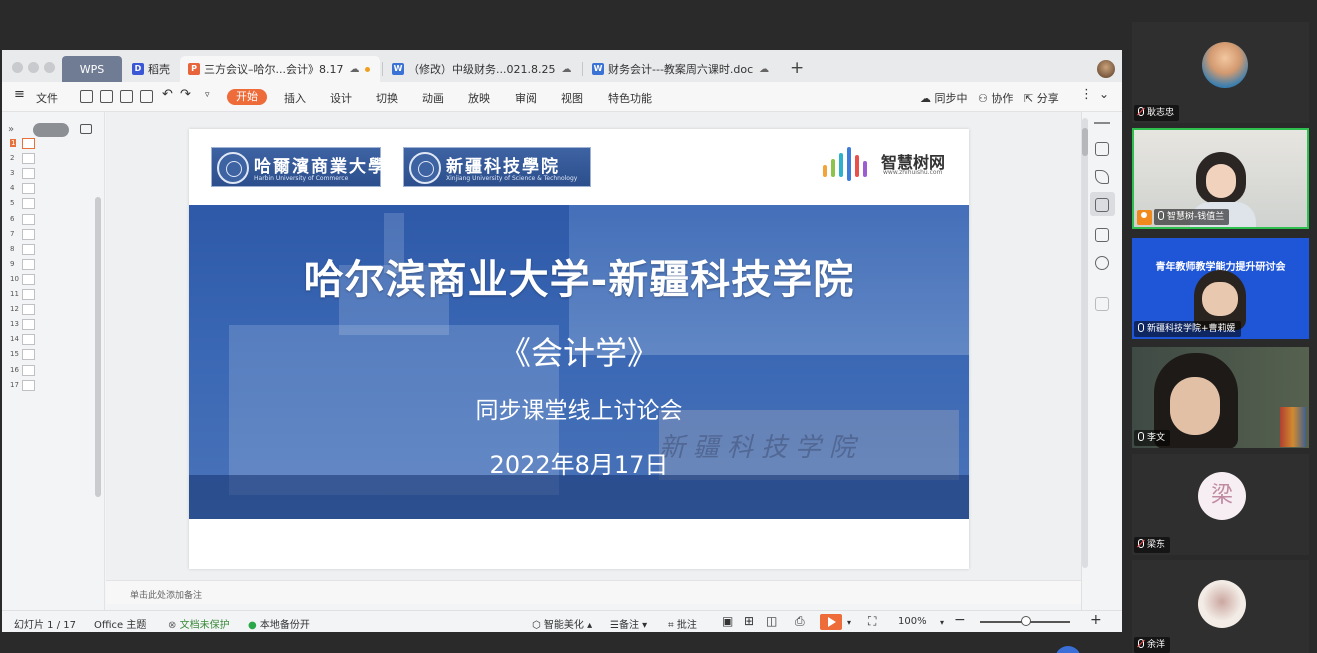 The image size is (1317, 653). Describe the element at coordinates (387, 98) in the screenshot. I see `tab-transition: 切换` at that location.